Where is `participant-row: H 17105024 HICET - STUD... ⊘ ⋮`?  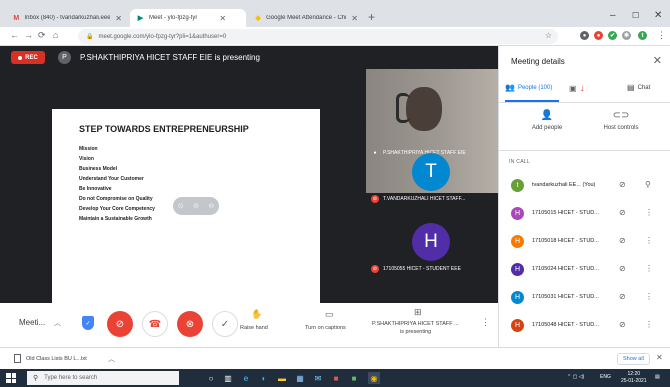
participant-row: H 17105024 HICET - STUD... ⊘ ⋮ is located at coordinates (584, 270).